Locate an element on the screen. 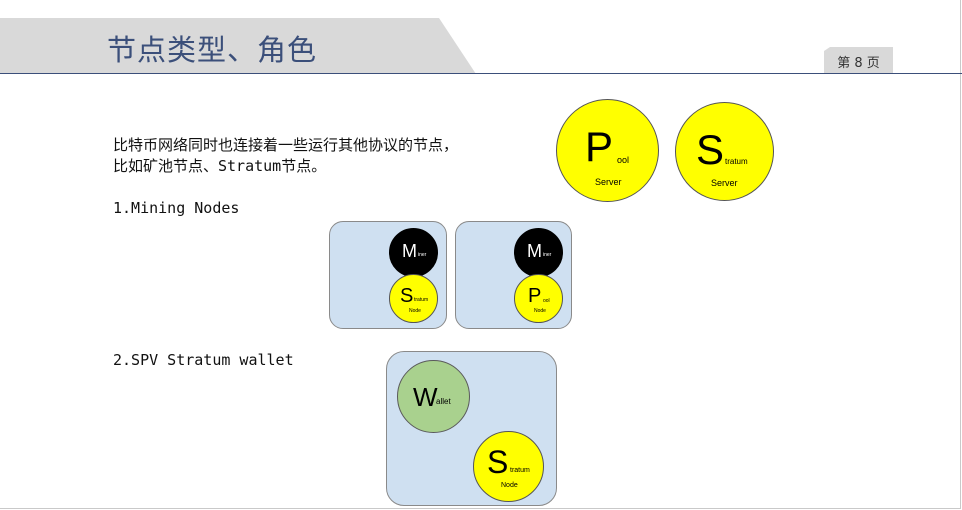  mining-node-box-b: M iner P ool Node is located at coordinates (513, 275).